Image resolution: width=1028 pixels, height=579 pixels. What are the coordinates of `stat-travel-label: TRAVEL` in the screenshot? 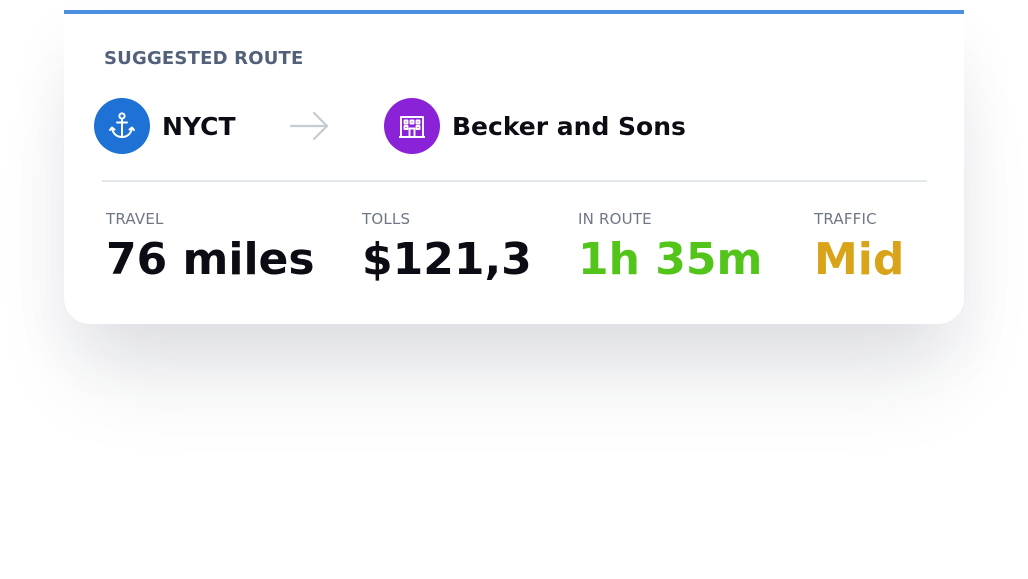 It's located at (135, 219).